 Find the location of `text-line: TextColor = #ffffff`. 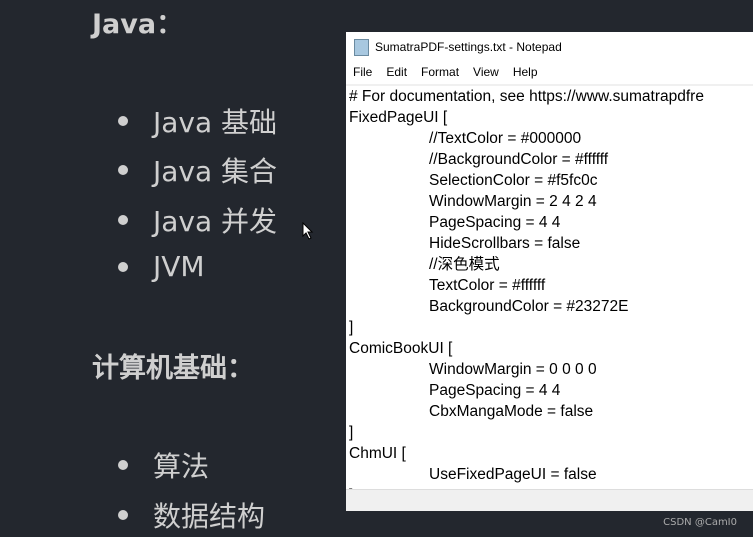

text-line: TextColor = #ffffff is located at coordinates (487, 285).